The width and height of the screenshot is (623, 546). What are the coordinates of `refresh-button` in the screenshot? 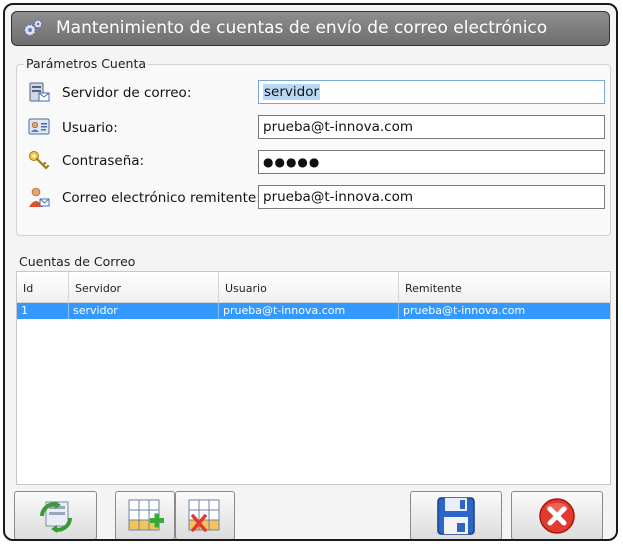 It's located at (55, 515).